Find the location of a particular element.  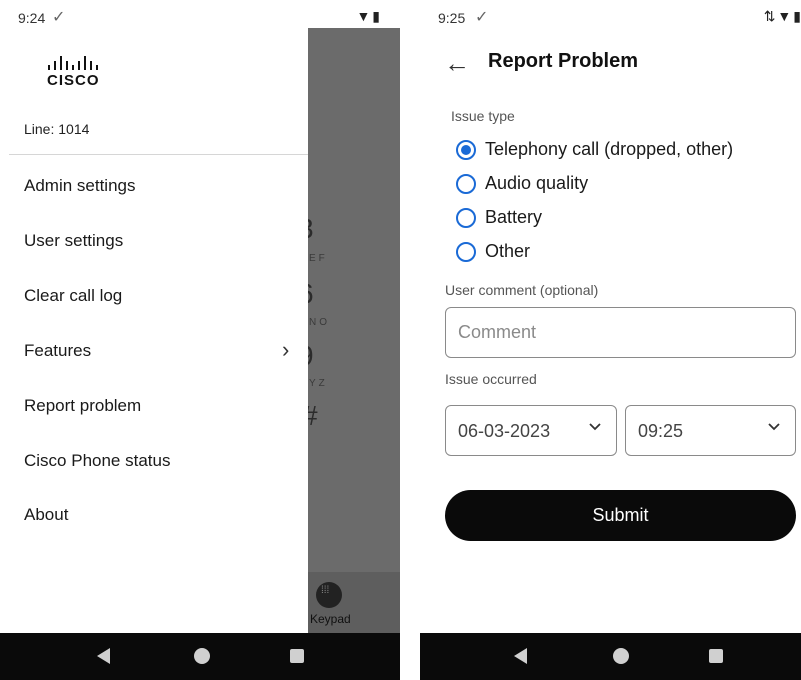

line-label: Line: 1014 is located at coordinates (57, 129).